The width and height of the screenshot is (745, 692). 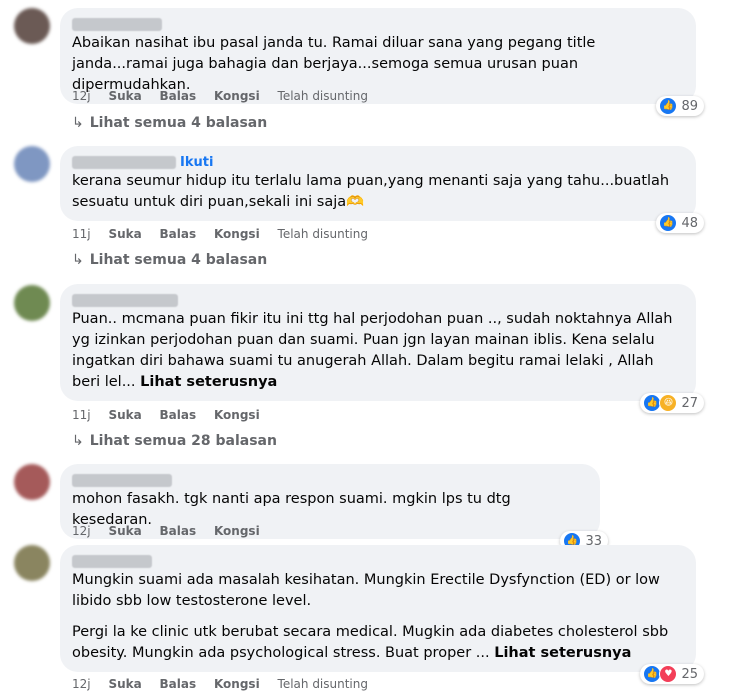 What do you see at coordinates (689, 223) in the screenshot?
I see `reaction-count: 48` at bounding box center [689, 223].